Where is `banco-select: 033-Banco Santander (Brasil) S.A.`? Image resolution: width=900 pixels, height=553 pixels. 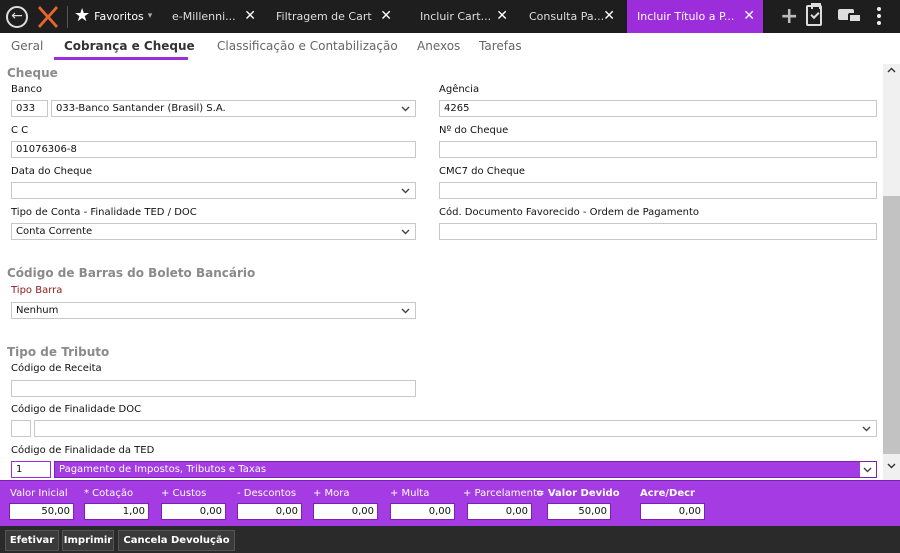 banco-select: 033-Banco Santander (Brasil) S.A. is located at coordinates (233, 108).